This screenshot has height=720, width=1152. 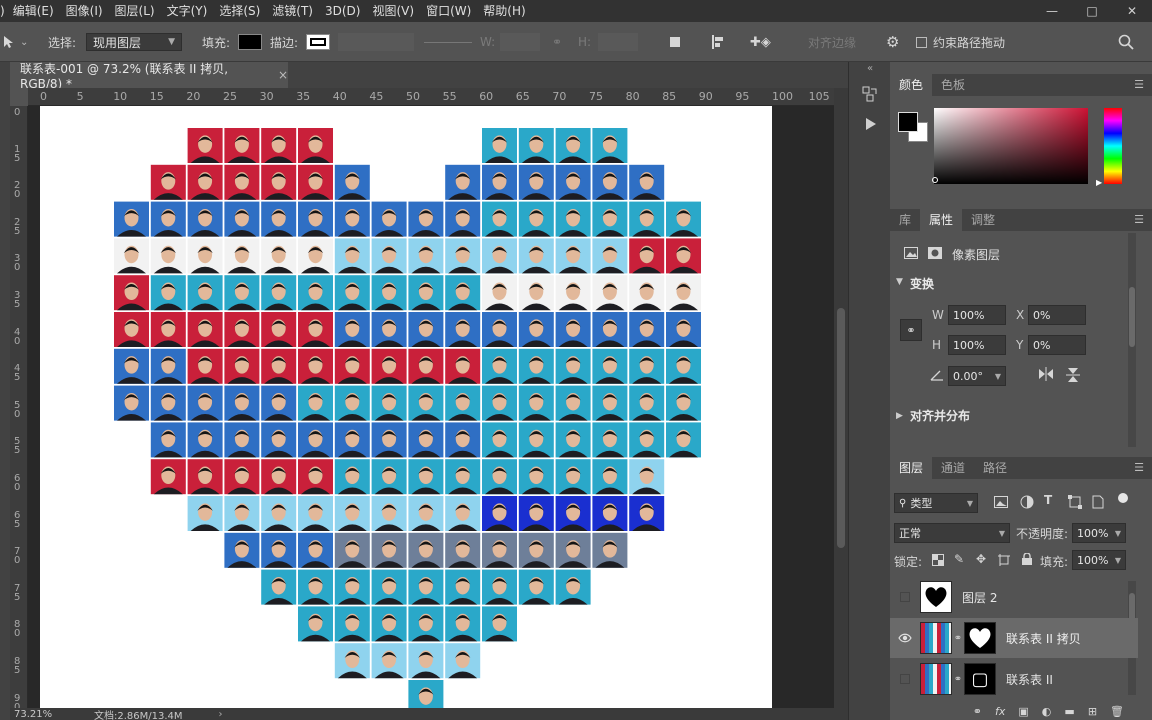 I want to click on h-field: 100%, so click(x=977, y=345).